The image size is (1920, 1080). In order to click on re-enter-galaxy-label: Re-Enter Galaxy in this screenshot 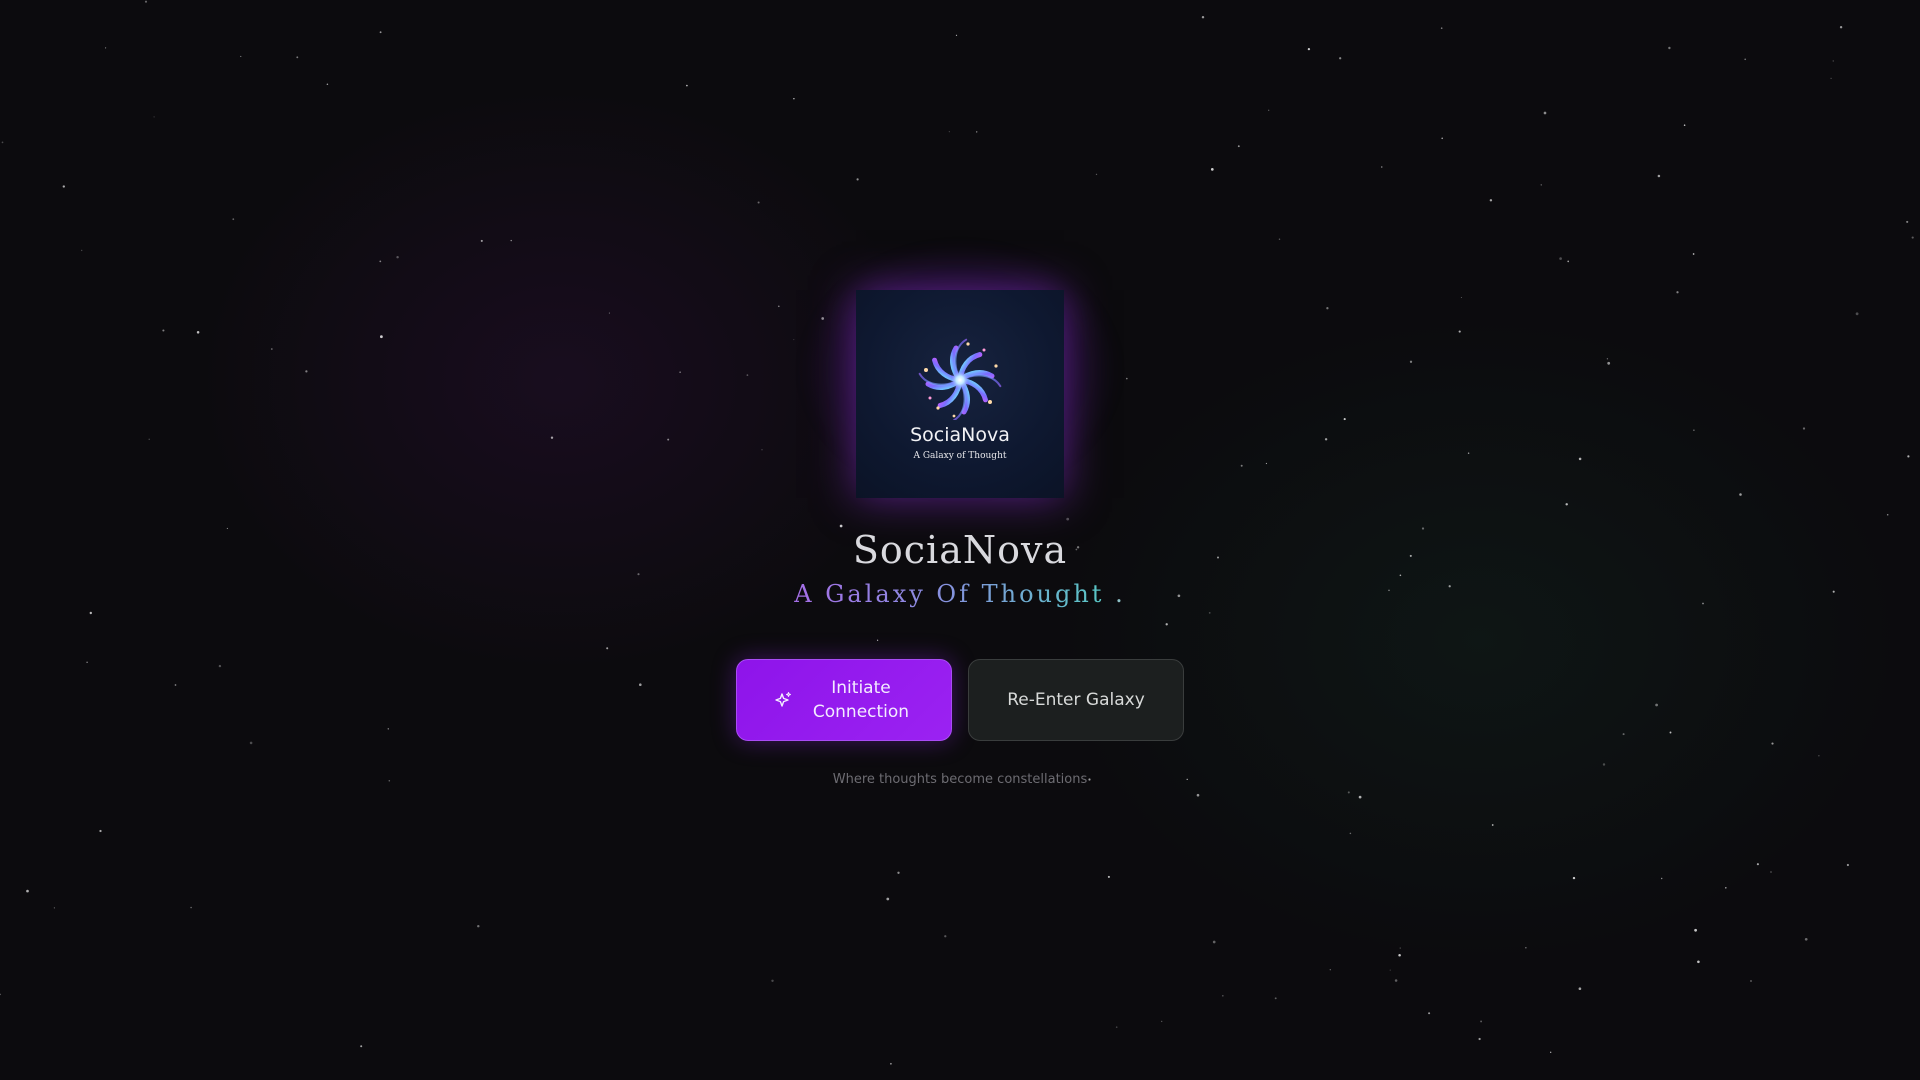, I will do `click(1076, 700)`.